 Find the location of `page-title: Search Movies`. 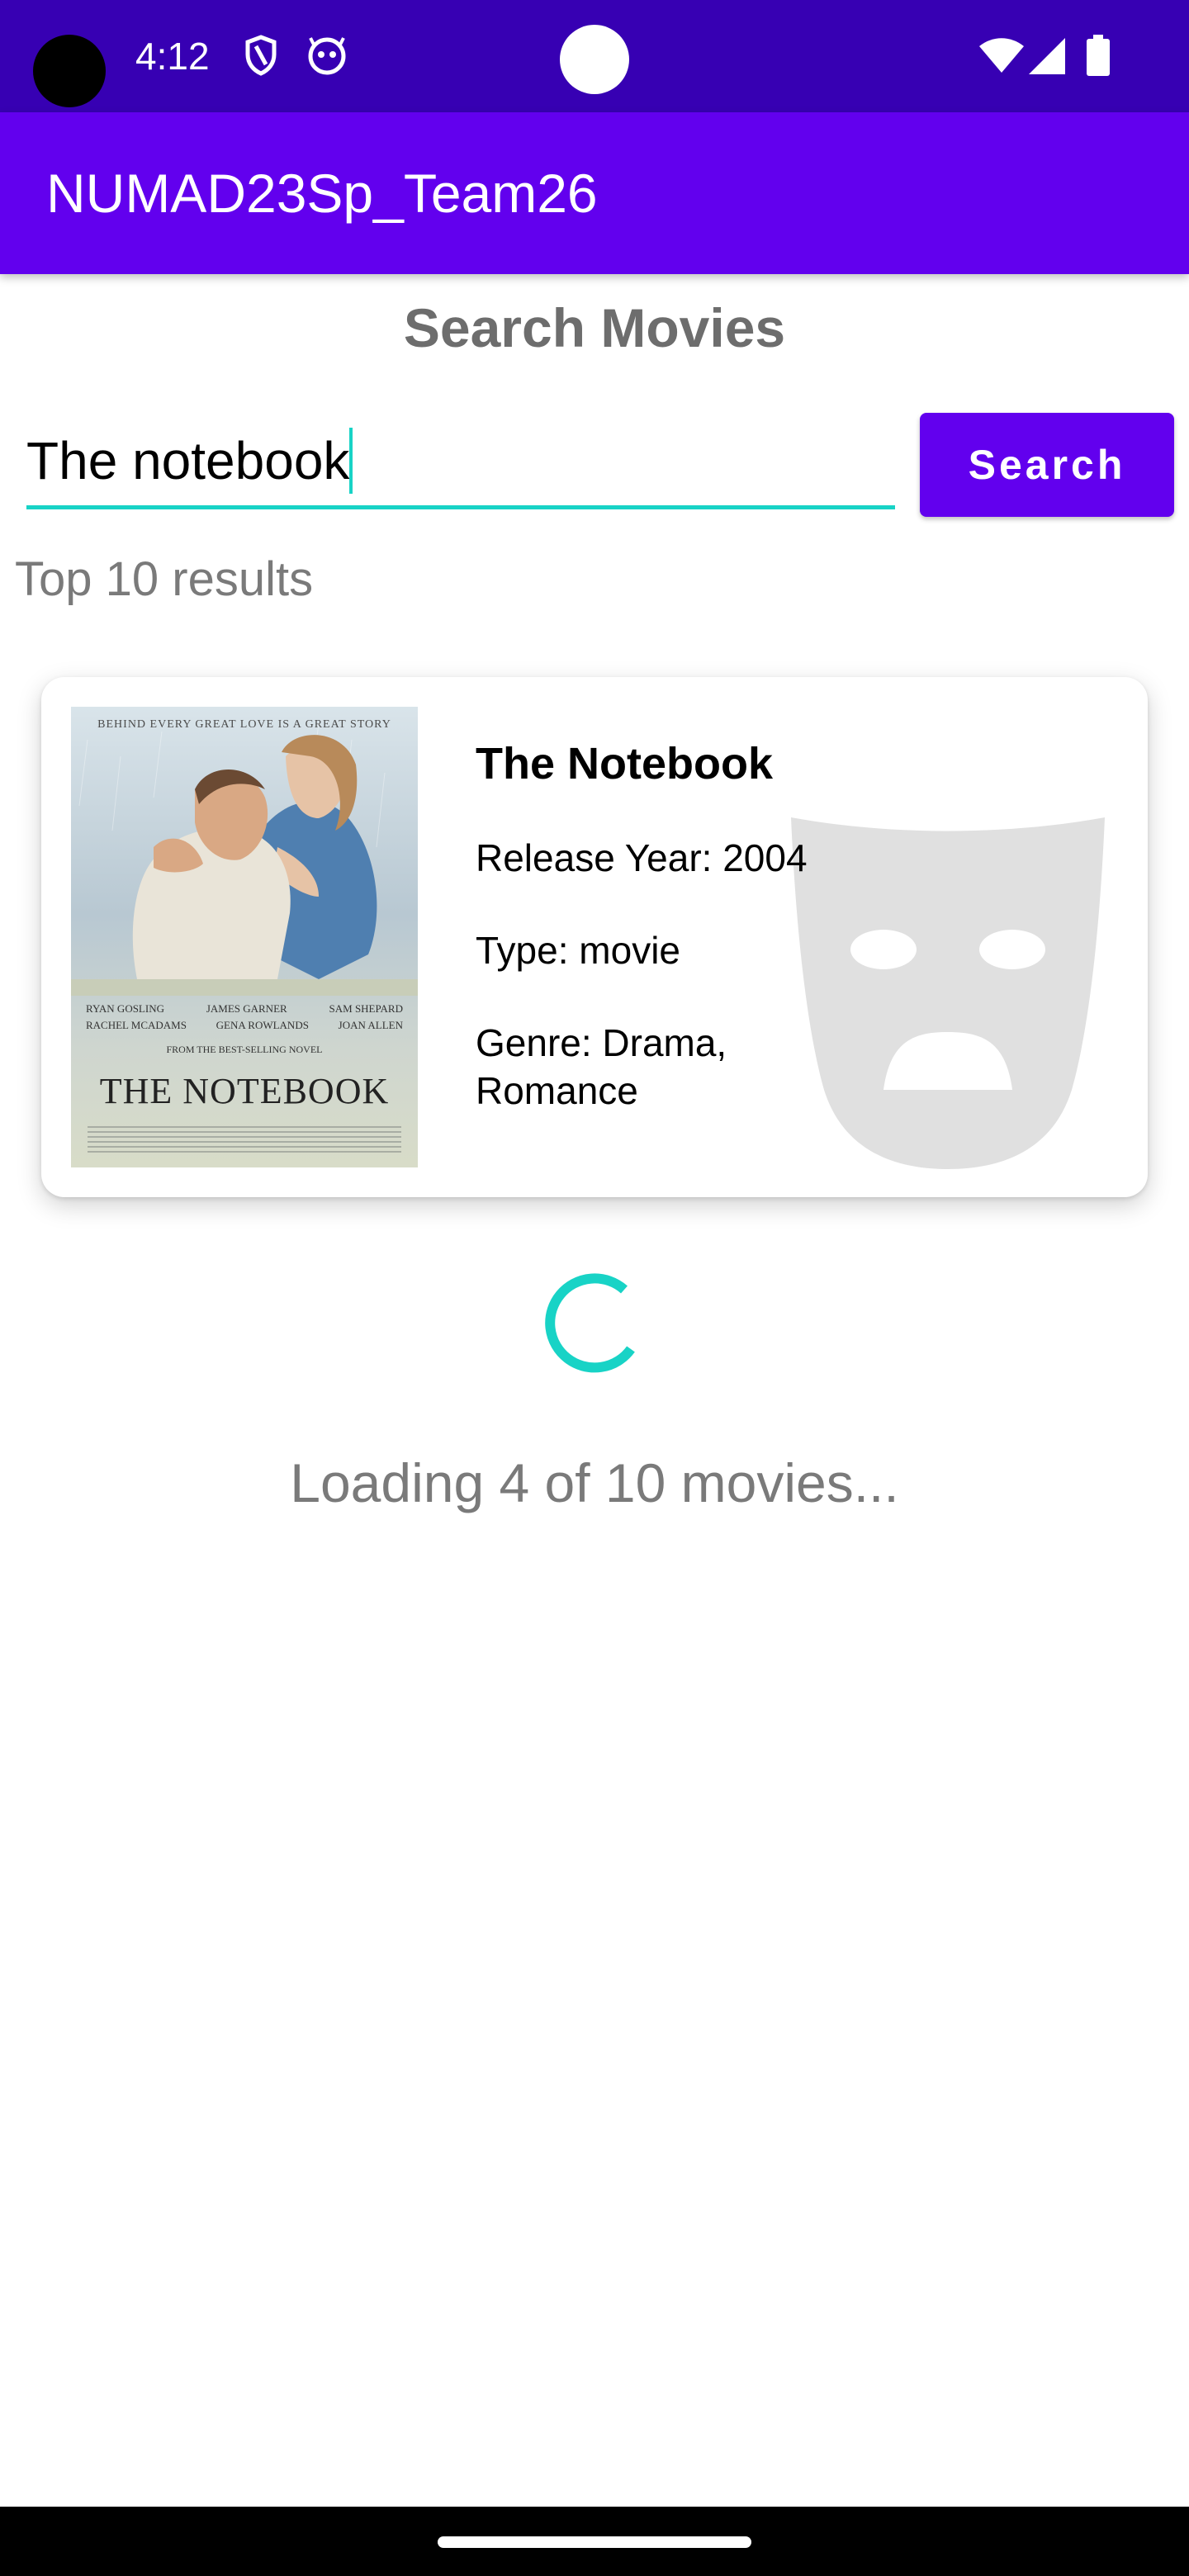

page-title: Search Movies is located at coordinates (594, 327).